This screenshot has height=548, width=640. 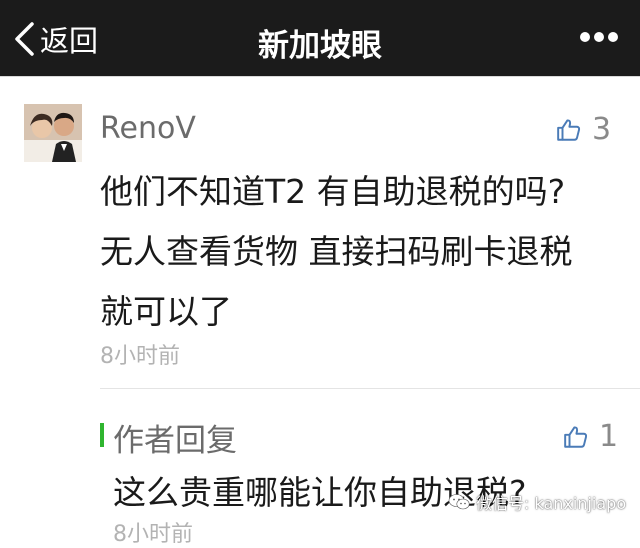 I want to click on avatar, so click(x=53, y=133).